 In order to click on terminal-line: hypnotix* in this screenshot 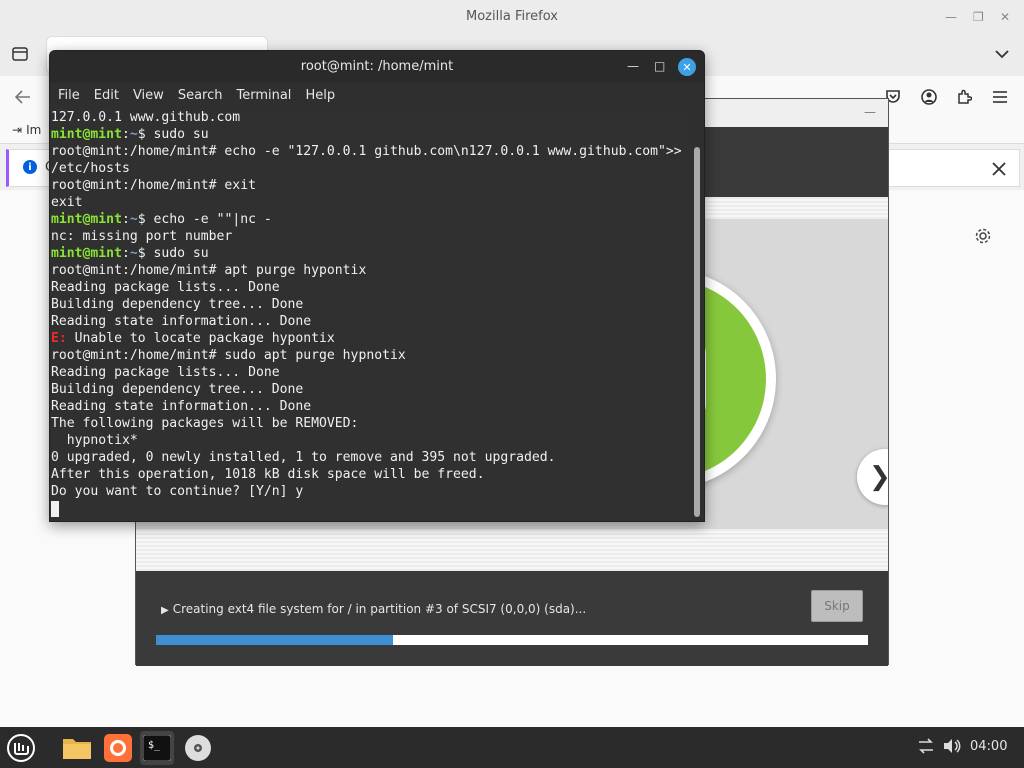, I will do `click(371, 440)`.